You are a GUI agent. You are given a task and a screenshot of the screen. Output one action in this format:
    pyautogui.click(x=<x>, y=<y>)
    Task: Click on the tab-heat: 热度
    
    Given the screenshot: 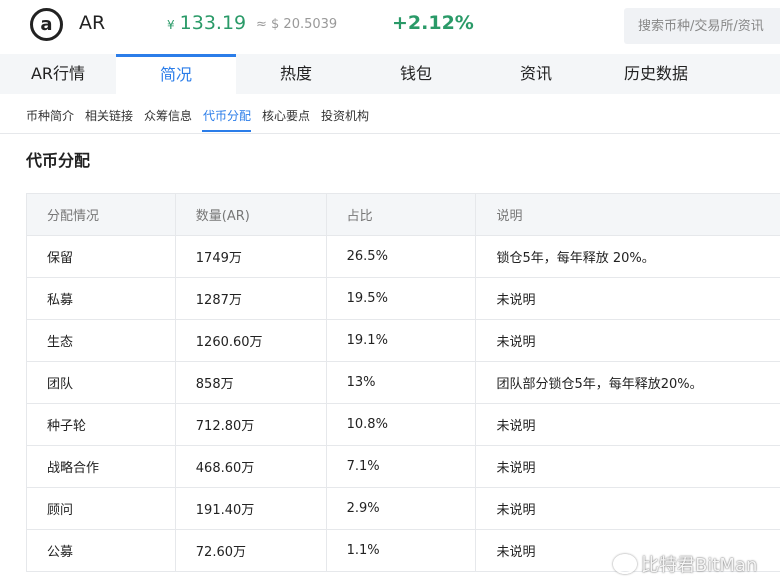 What is the action you would take?
    pyautogui.click(x=296, y=74)
    